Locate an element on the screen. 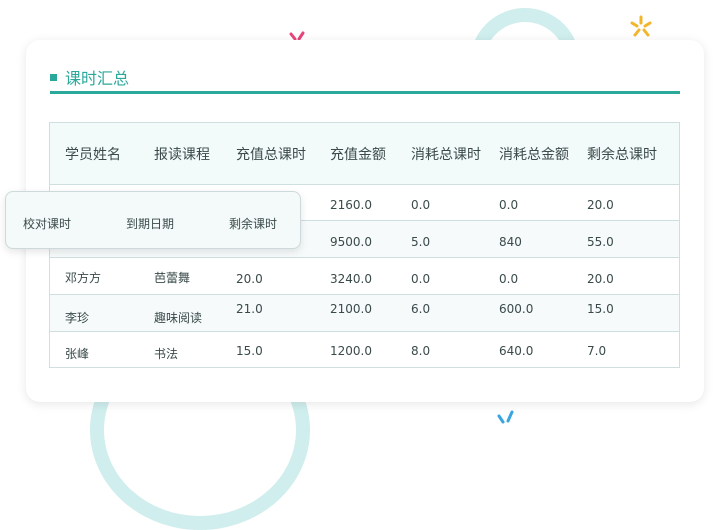 This screenshot has height=530, width=723. cell-recharge-hours: 20.0 is located at coordinates (249, 279).